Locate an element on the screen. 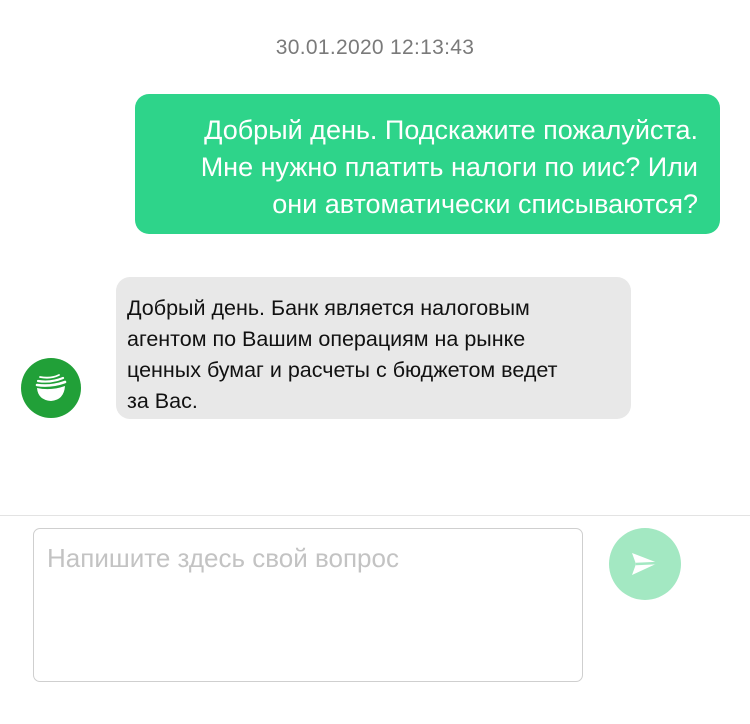  message-line: Мне нужно платить налоги по иис? Или is located at coordinates (449, 167).